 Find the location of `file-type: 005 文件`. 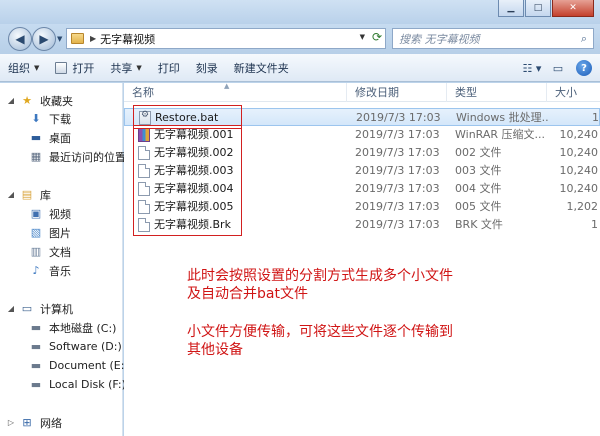

file-type: 005 文件 is located at coordinates (478, 206).